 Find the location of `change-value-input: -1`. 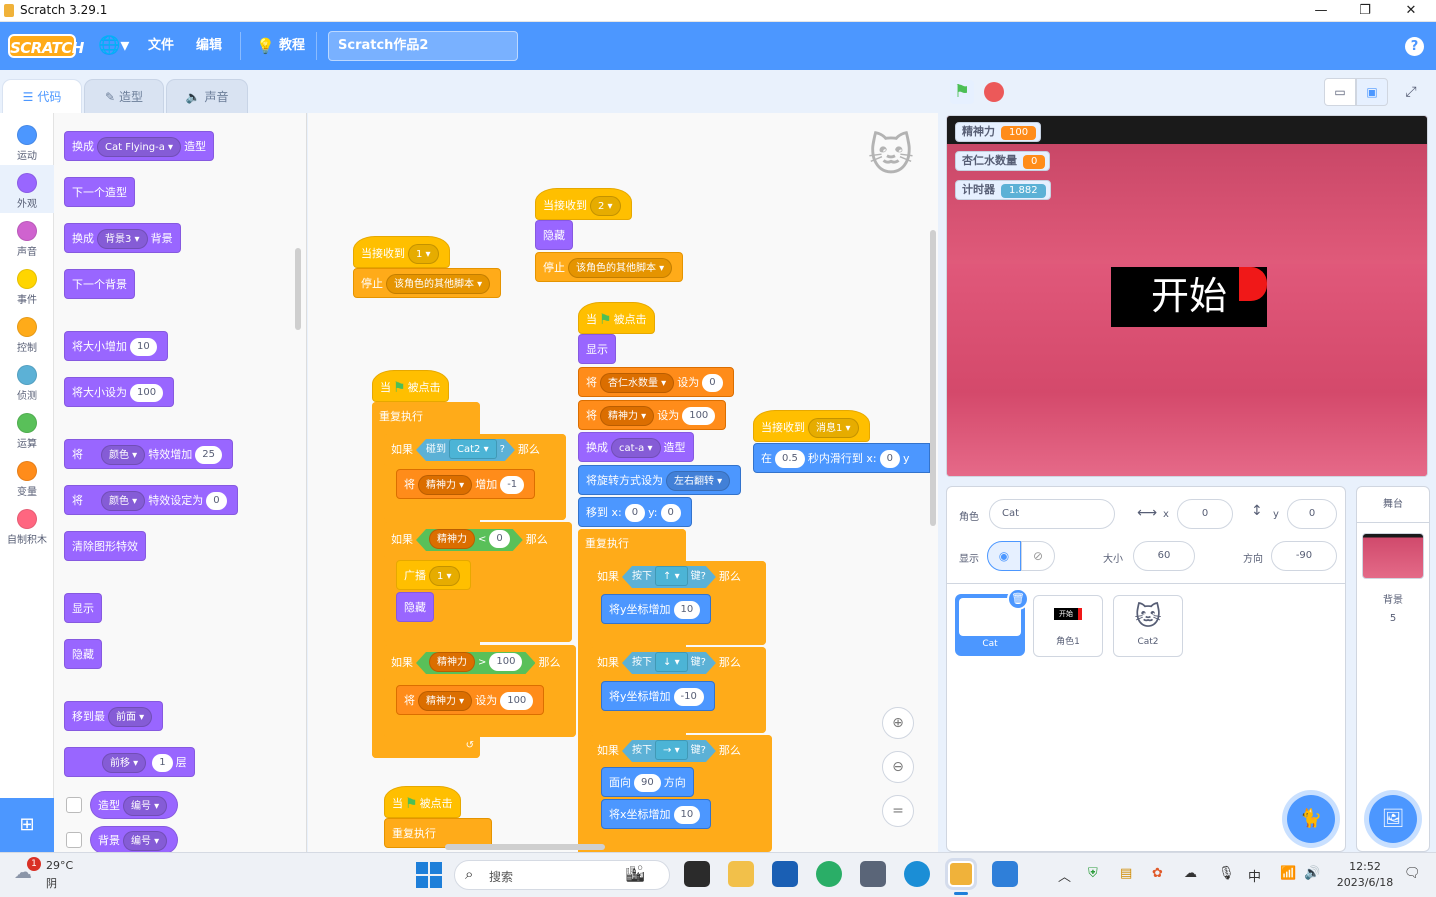

change-value-input: -1 is located at coordinates (512, 485).